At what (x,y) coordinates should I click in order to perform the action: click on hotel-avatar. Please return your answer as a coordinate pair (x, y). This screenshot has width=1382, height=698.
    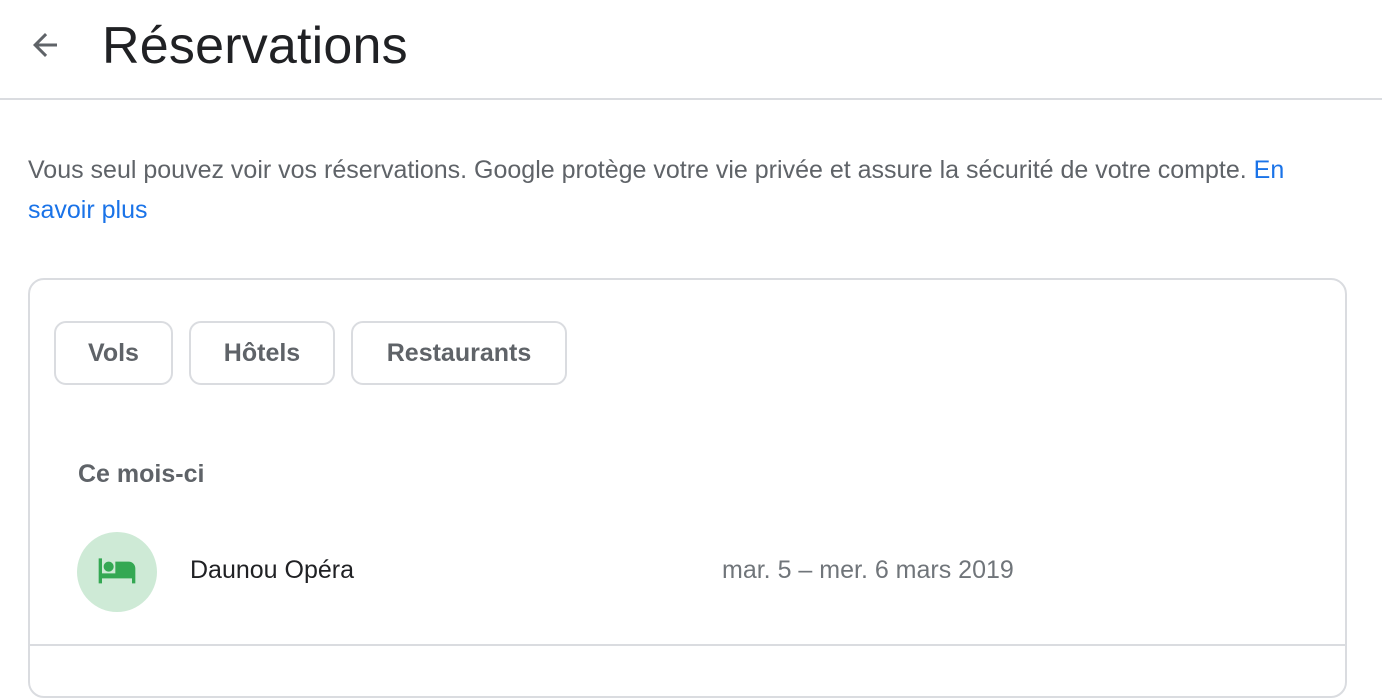
    Looking at the image, I should click on (117, 572).